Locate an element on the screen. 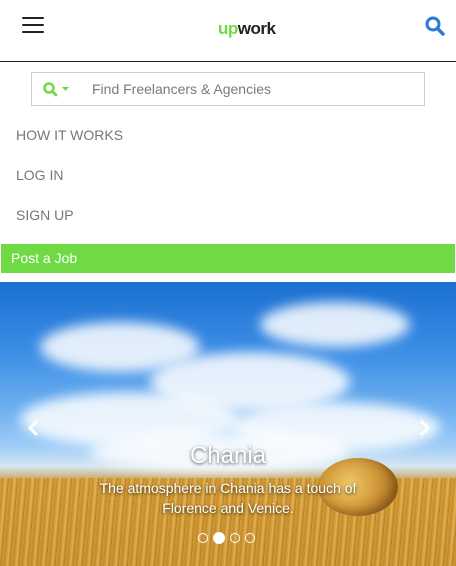 Image resolution: width=456 pixels, height=566 pixels. carousel-indicators is located at coordinates (229, 536).